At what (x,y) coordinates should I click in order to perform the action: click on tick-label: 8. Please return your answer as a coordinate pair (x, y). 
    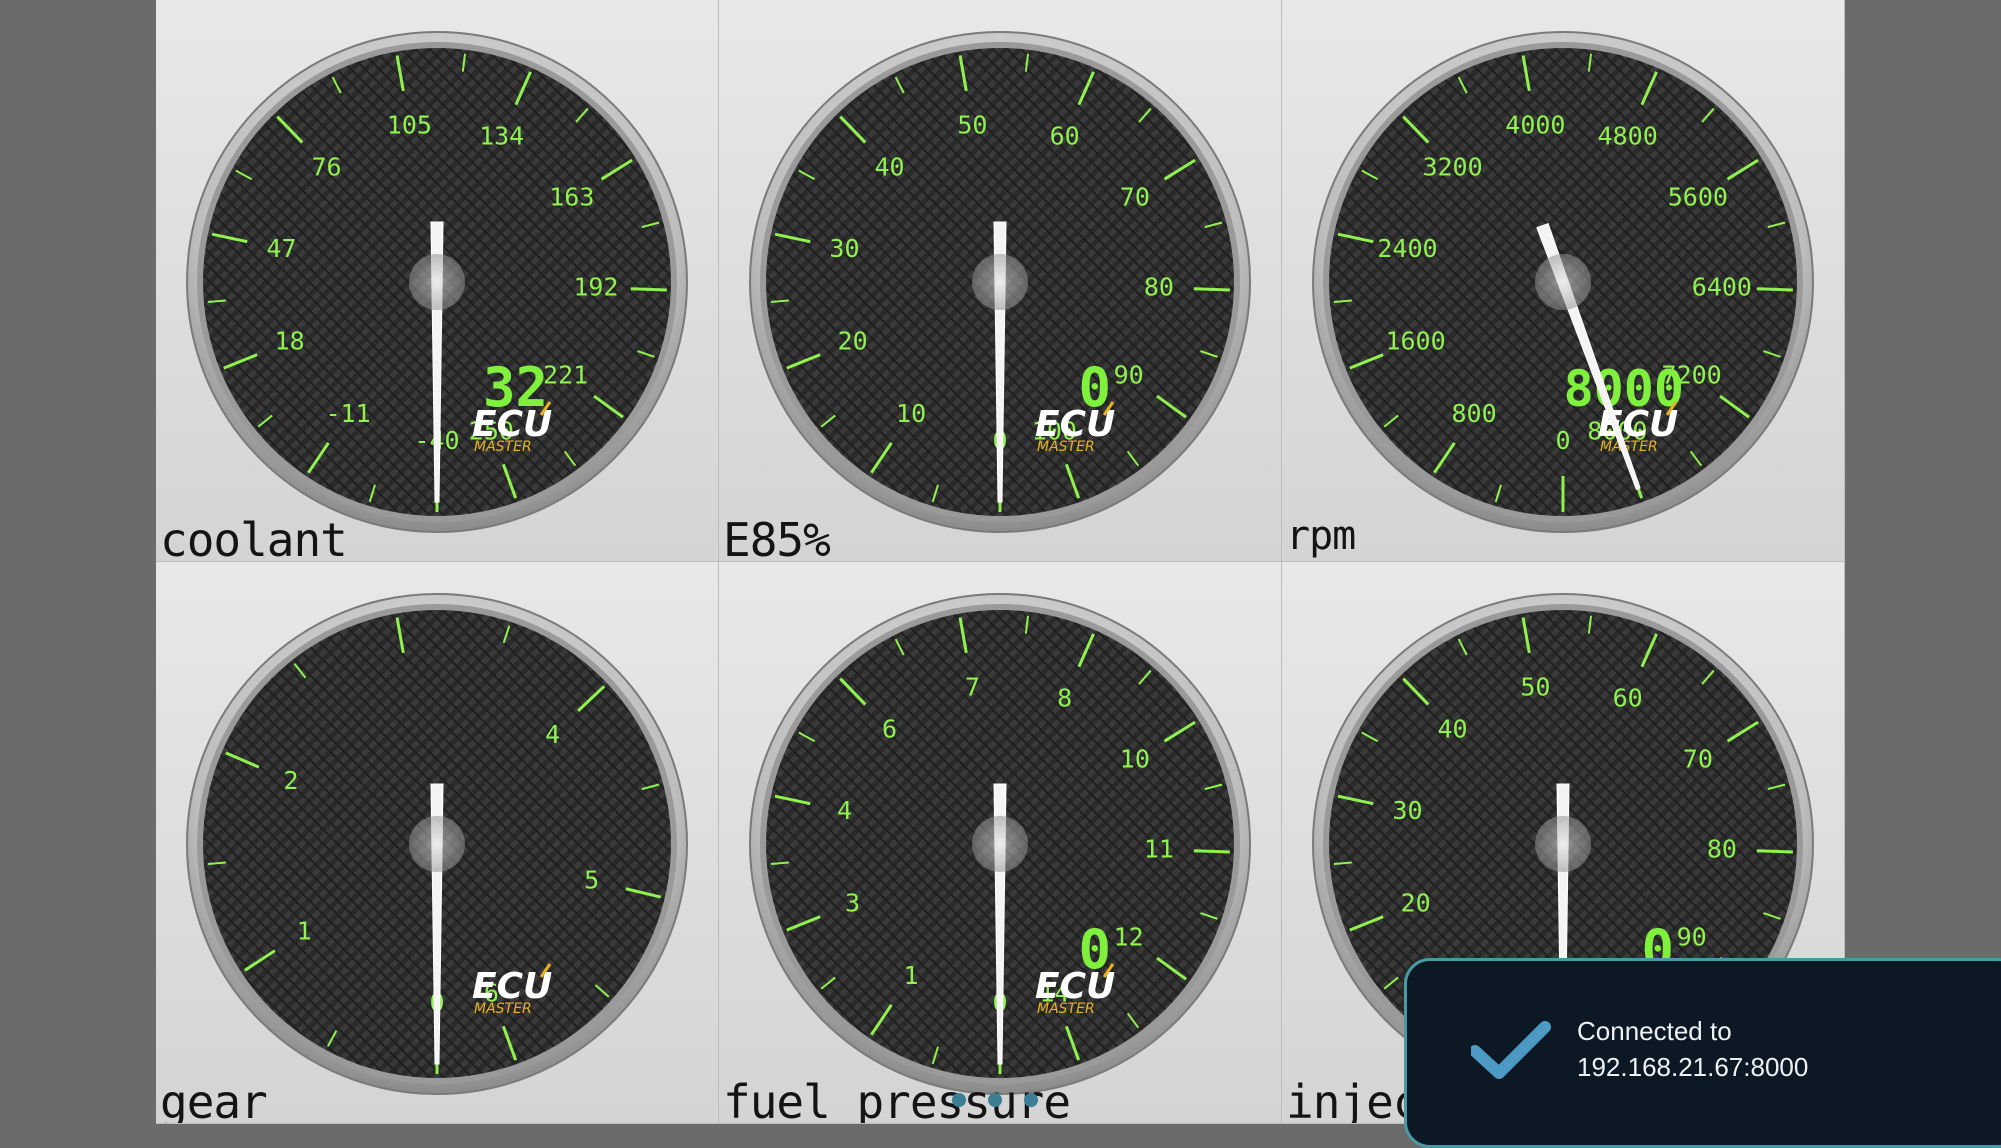
    Looking at the image, I should click on (1064, 698).